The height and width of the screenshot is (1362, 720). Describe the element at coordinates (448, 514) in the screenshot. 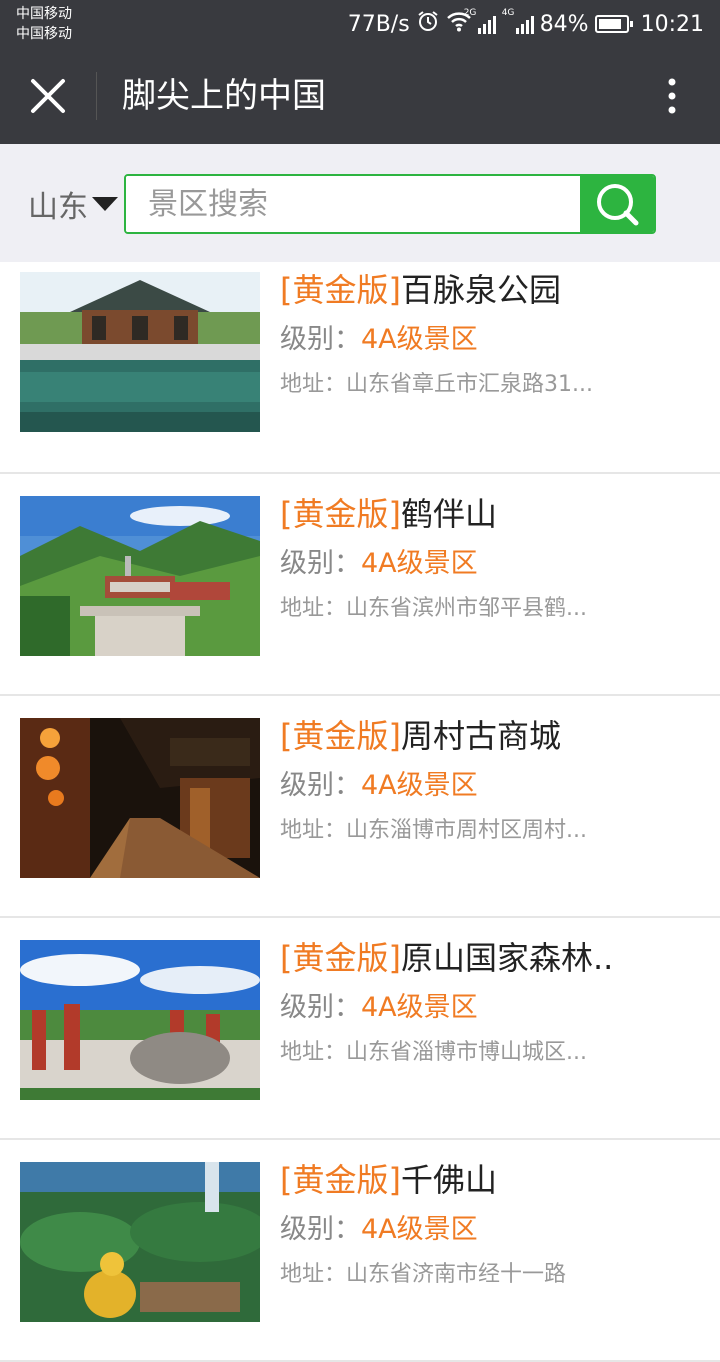

I see `item-name: 鹤伴山` at that location.